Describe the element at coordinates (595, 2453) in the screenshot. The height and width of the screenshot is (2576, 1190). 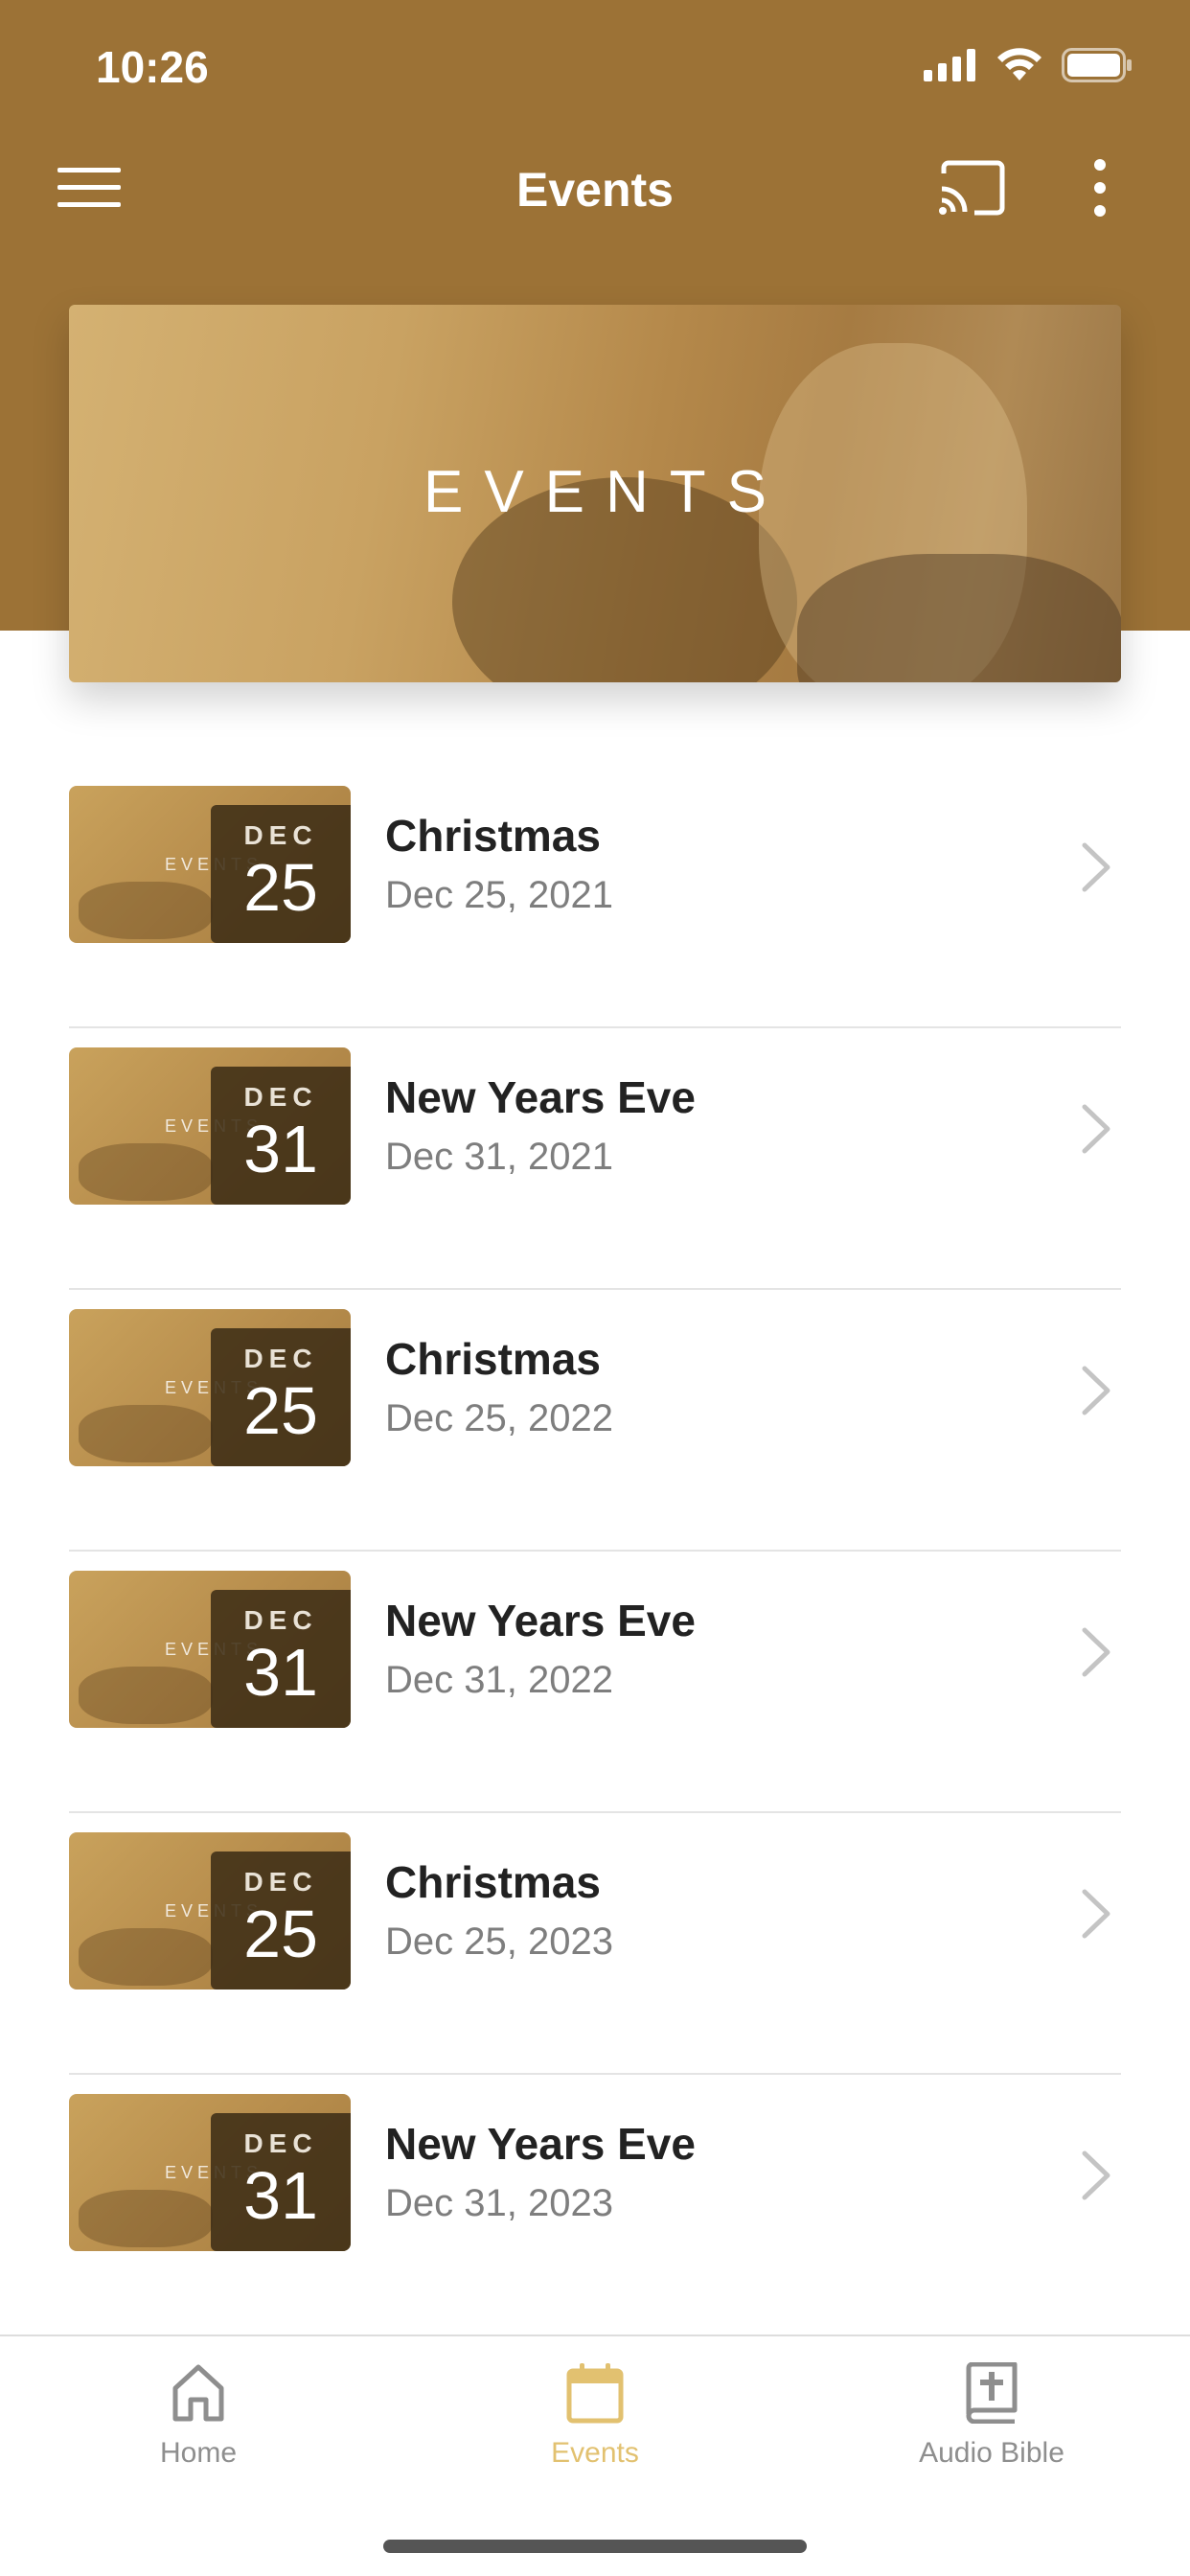
I see `tab-label: Events` at that location.